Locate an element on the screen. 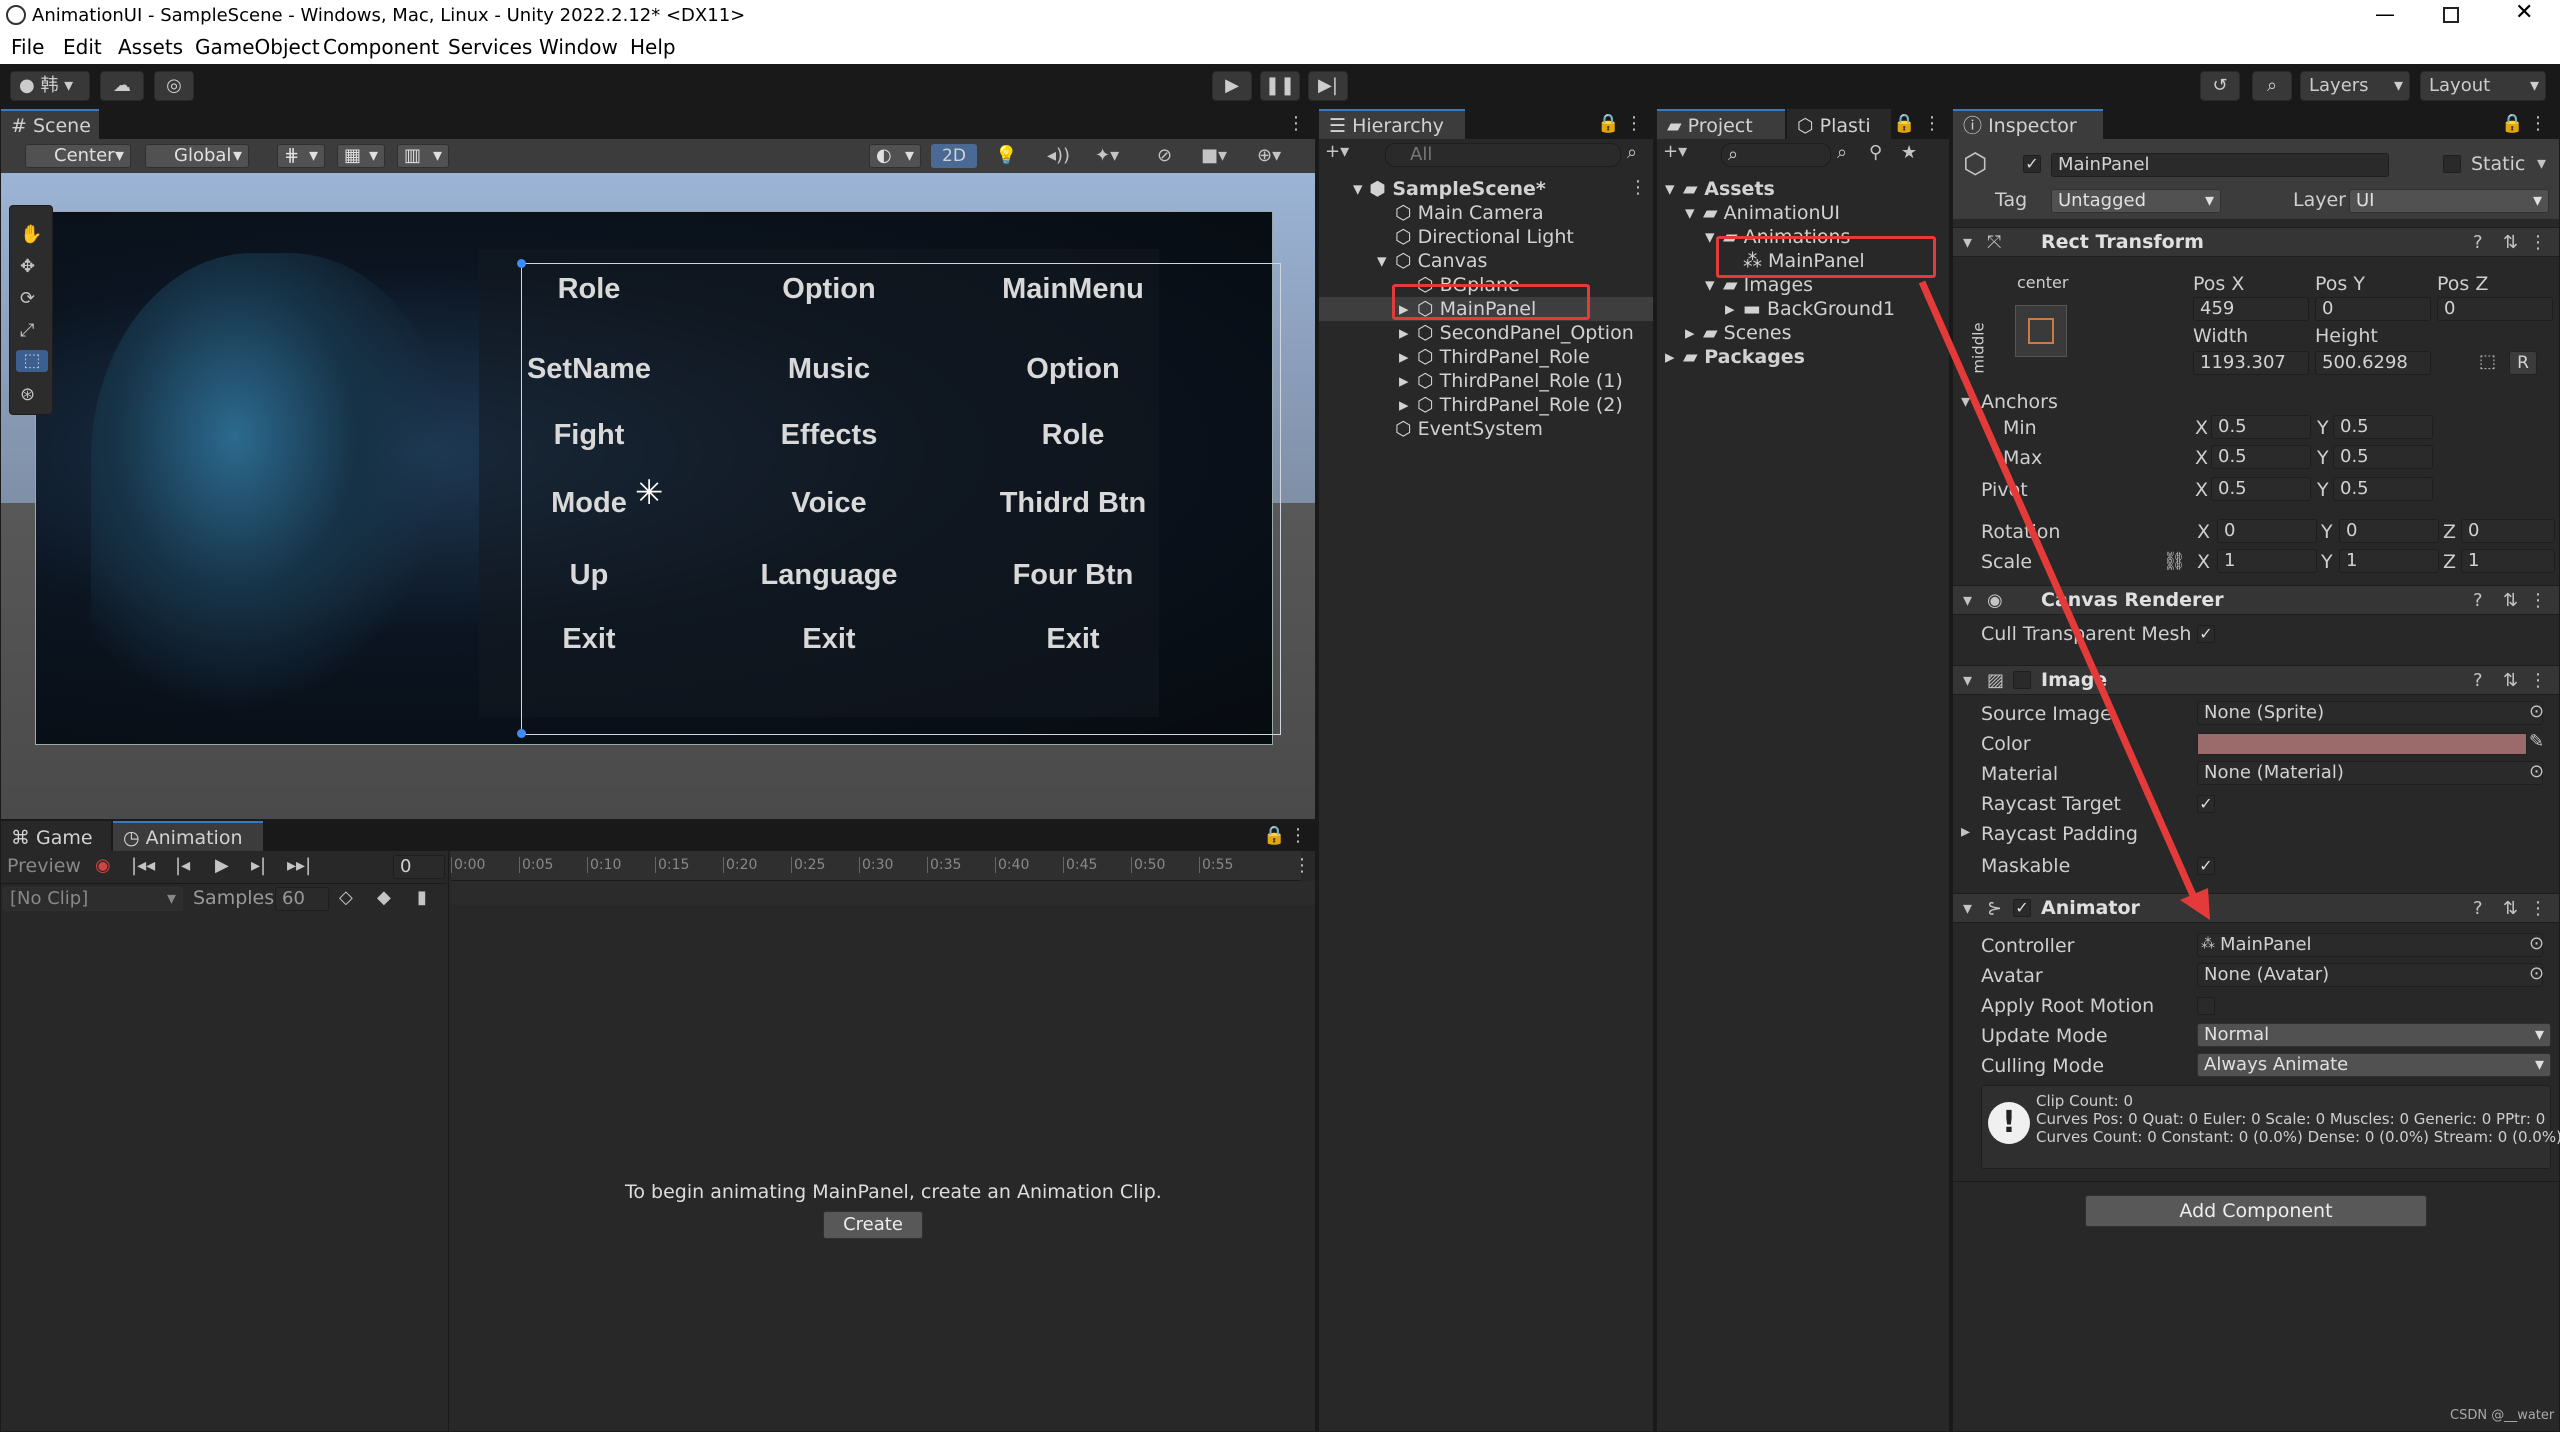  watermark: CSDN @__water is located at coordinates (2502, 1415).